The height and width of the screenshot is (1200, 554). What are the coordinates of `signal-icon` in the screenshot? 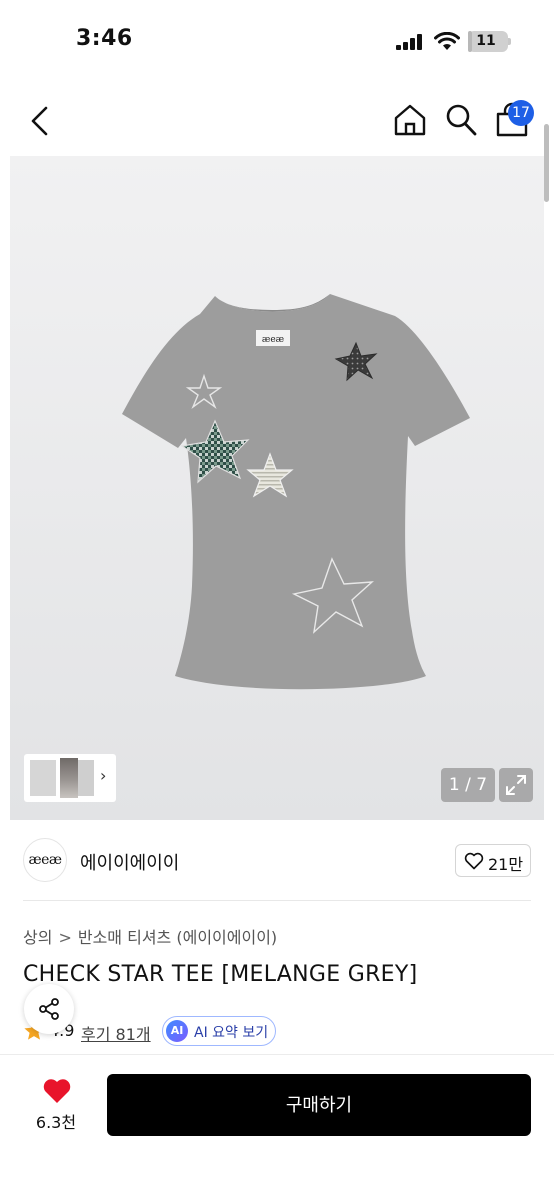 It's located at (409, 42).